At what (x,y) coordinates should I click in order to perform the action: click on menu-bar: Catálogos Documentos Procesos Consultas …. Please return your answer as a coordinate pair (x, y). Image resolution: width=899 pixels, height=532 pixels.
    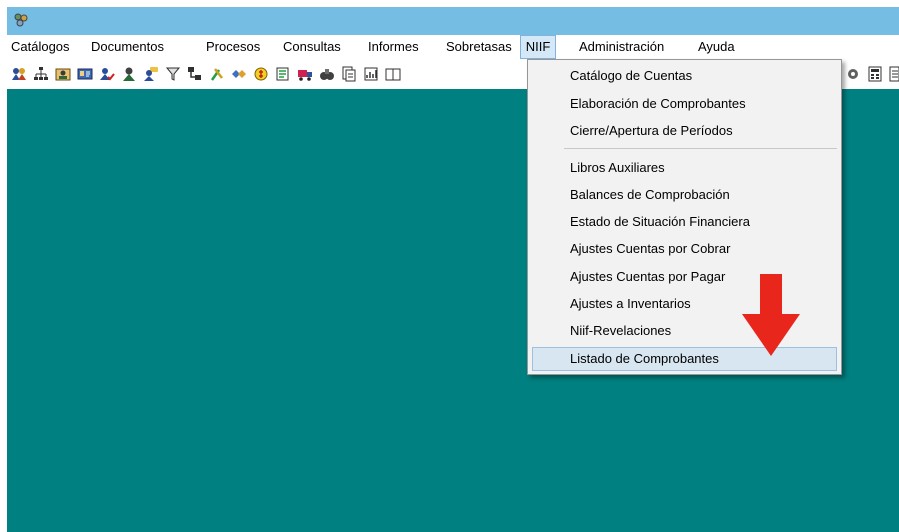
    Looking at the image, I should click on (453, 47).